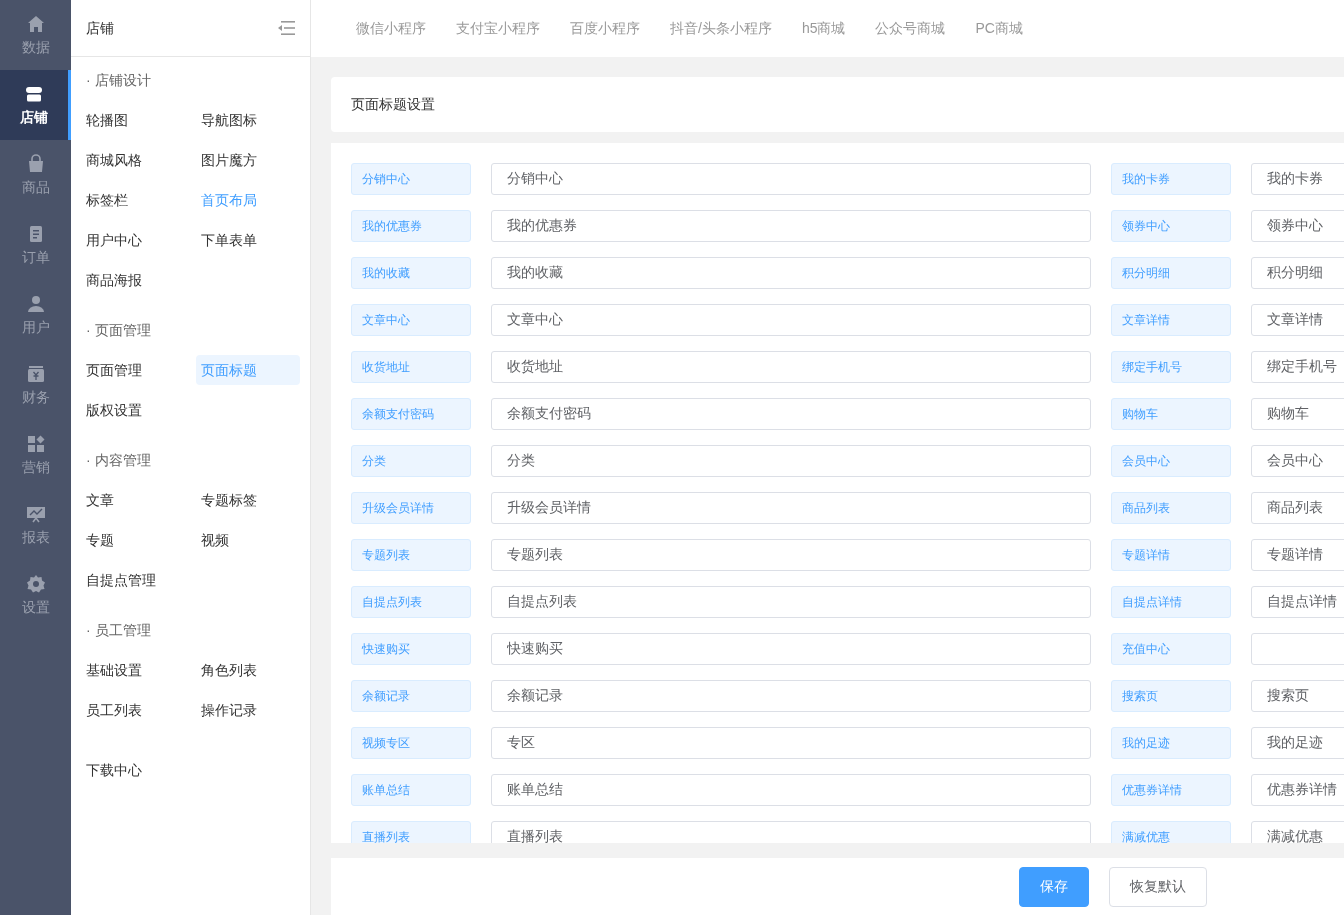 This screenshot has width=1344, height=915. Describe the element at coordinates (35, 304) in the screenshot. I see `user-icon` at that location.